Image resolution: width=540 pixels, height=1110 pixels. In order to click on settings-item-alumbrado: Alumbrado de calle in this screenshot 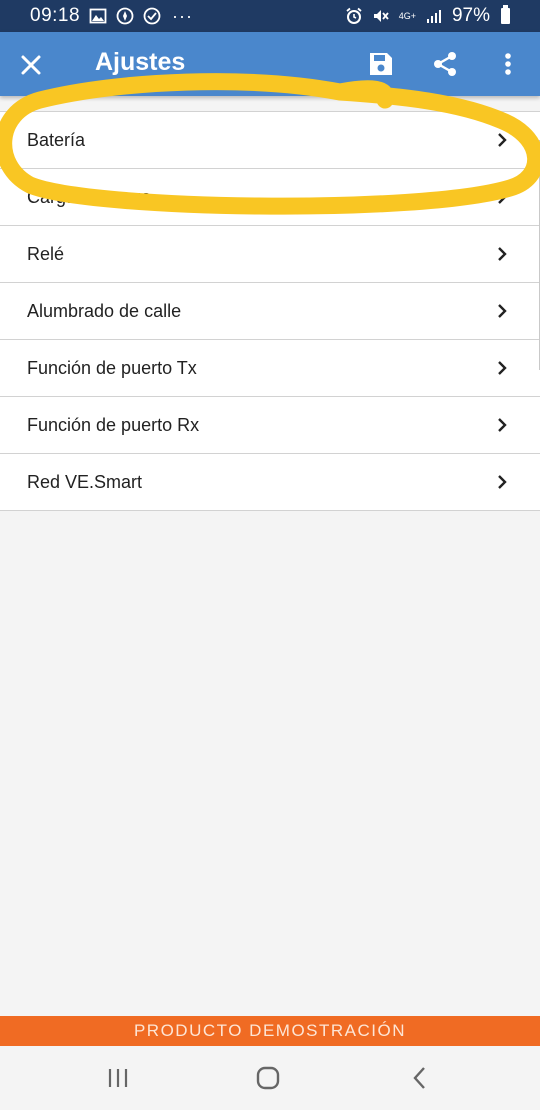, I will do `click(270, 311)`.